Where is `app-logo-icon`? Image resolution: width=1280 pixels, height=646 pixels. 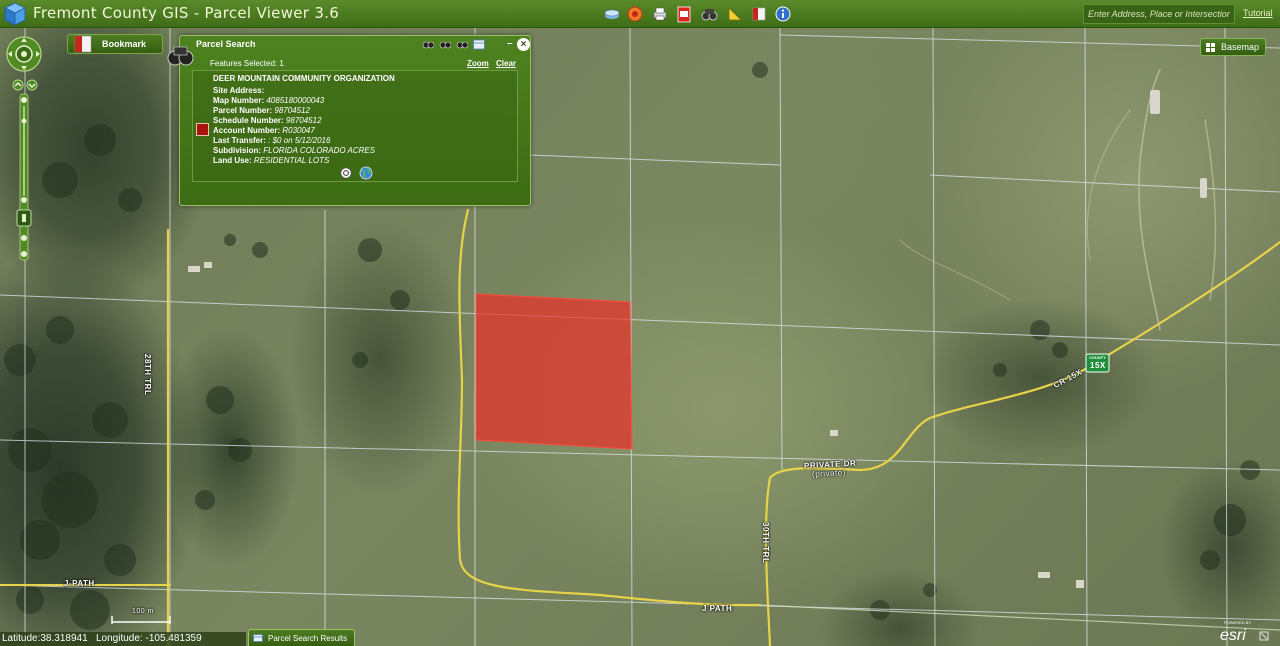
app-logo-icon is located at coordinates (15, 14).